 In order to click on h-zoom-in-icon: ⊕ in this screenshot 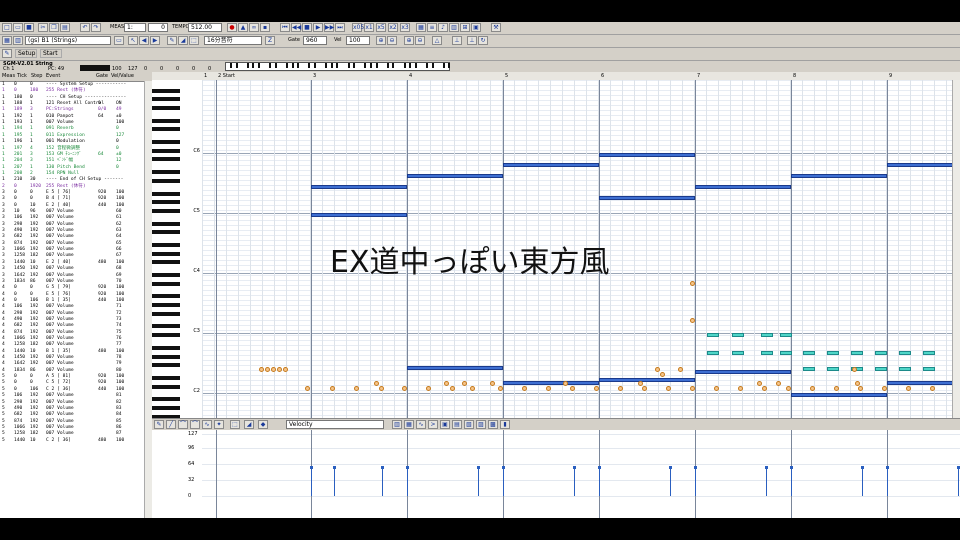, I will do `click(409, 40)`.